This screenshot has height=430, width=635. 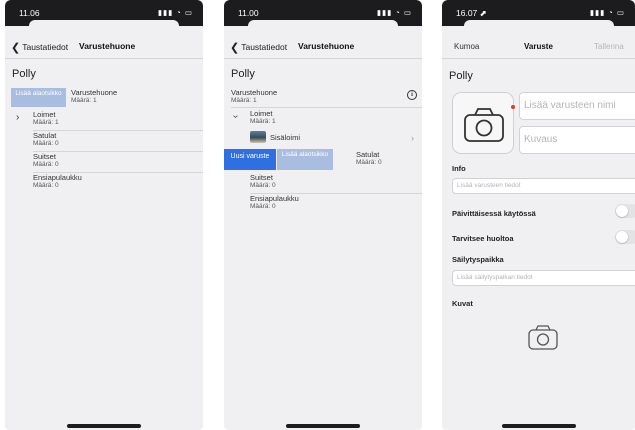 I want to click on navigation-bar: Kumoa Varuste Tallenna, so click(x=538, y=46).